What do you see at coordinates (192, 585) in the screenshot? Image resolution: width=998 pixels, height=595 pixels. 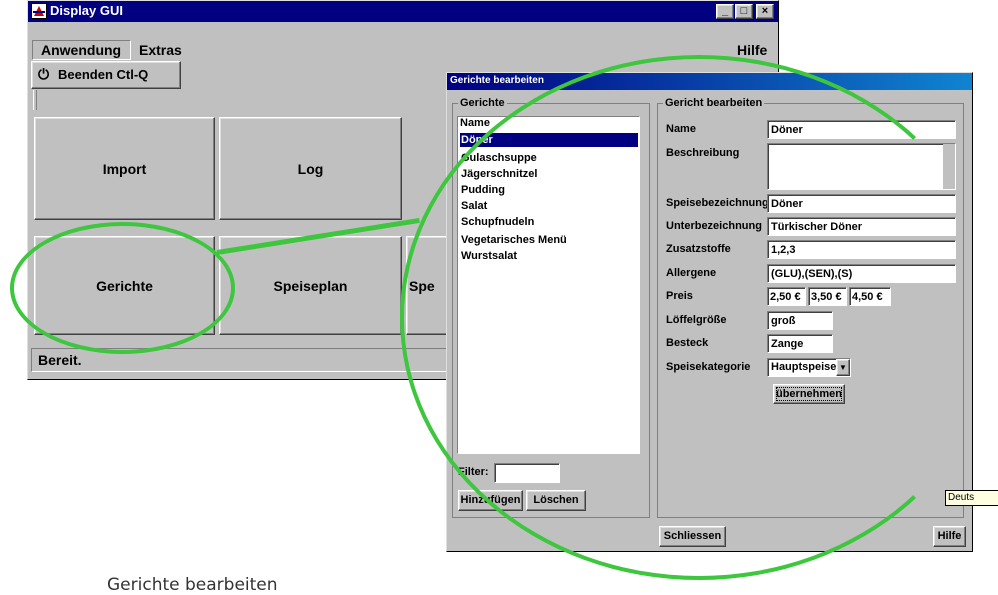 I see `caption: Gerichte bearbeiten` at bounding box center [192, 585].